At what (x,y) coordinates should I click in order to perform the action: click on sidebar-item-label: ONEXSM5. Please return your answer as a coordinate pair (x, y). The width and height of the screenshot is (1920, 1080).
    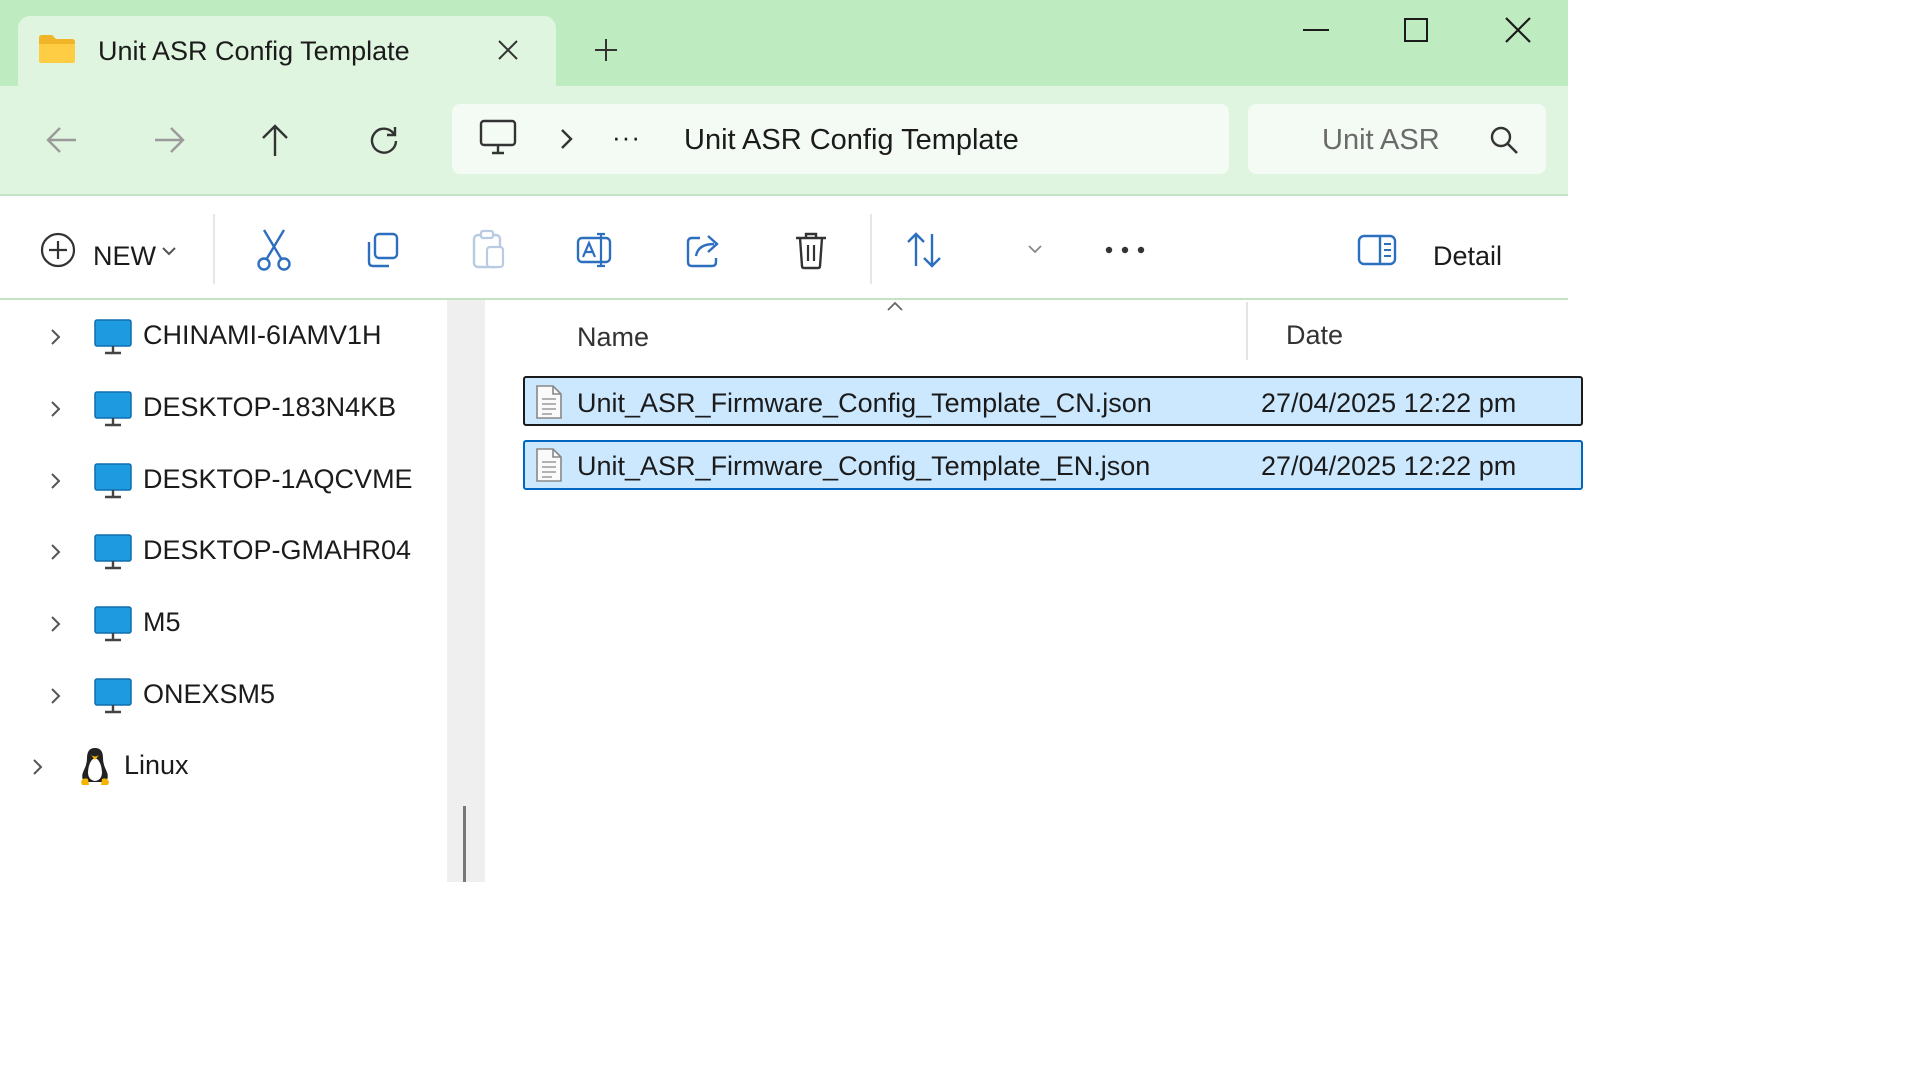
    Looking at the image, I should click on (209, 694).